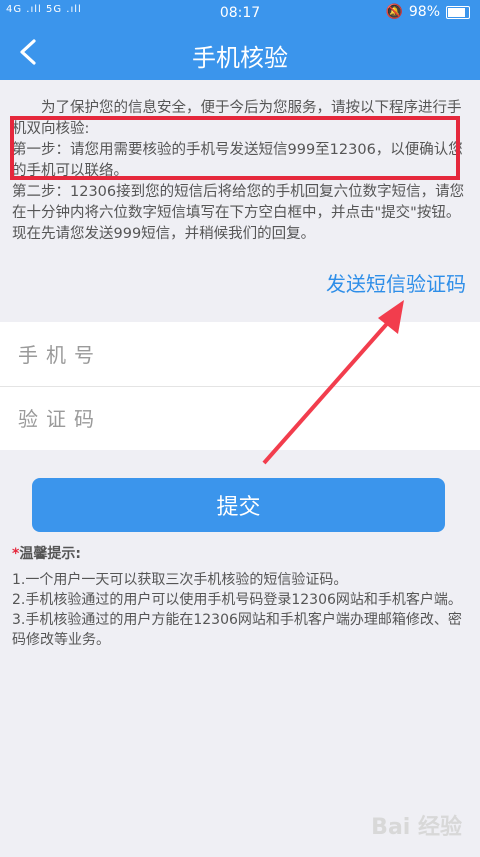  I want to click on form-fields, so click(240, 386).